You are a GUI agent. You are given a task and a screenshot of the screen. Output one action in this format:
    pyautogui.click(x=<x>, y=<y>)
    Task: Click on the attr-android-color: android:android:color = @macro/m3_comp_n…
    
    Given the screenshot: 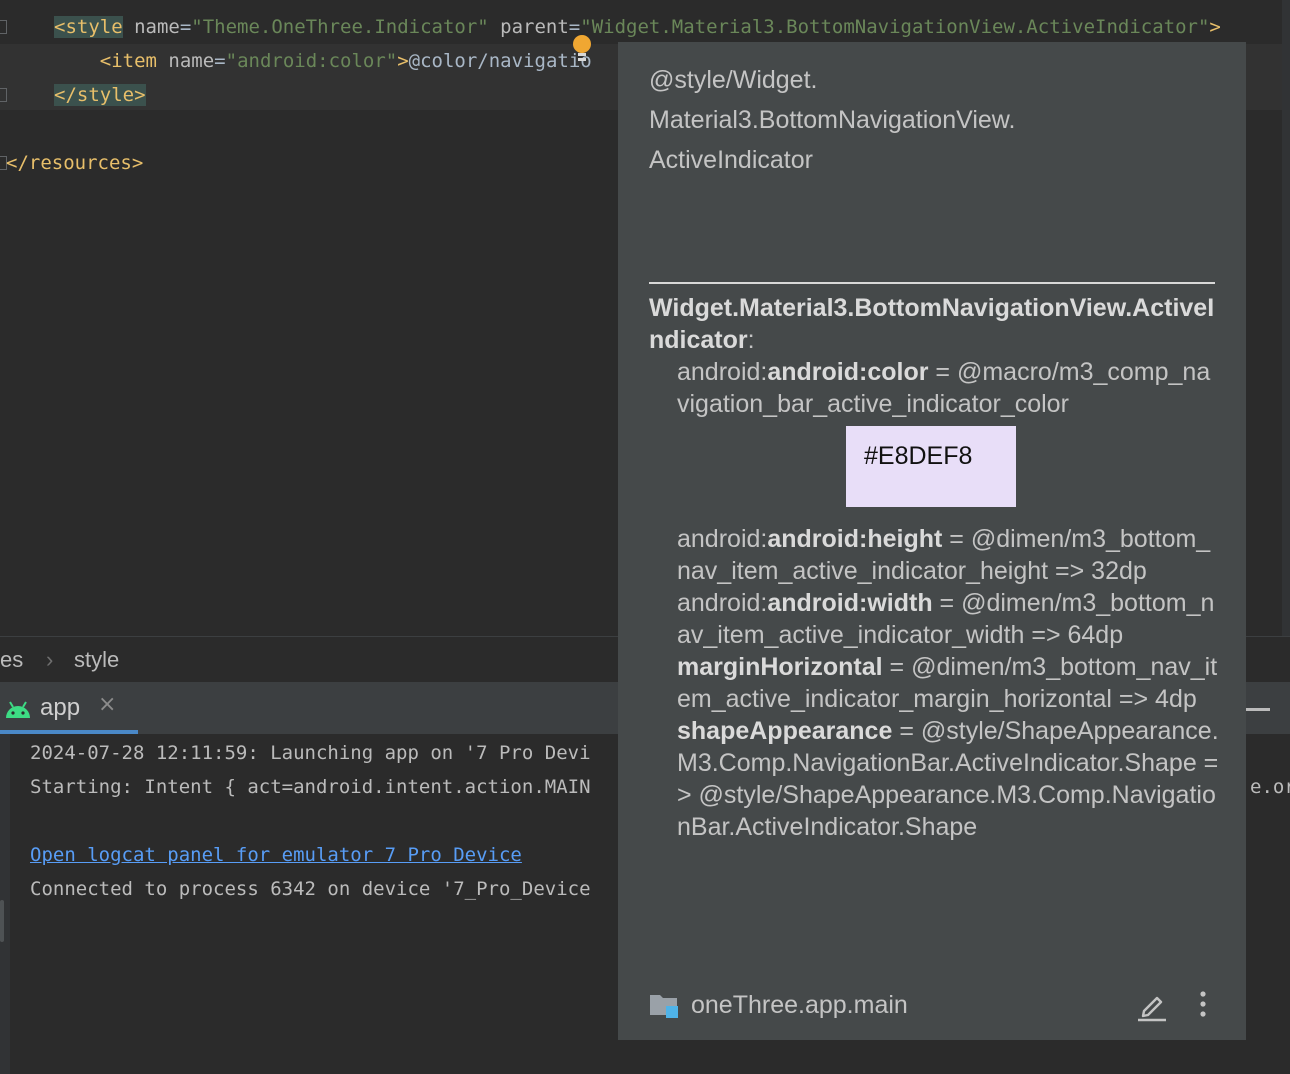 What is the action you would take?
    pyautogui.click(x=944, y=388)
    